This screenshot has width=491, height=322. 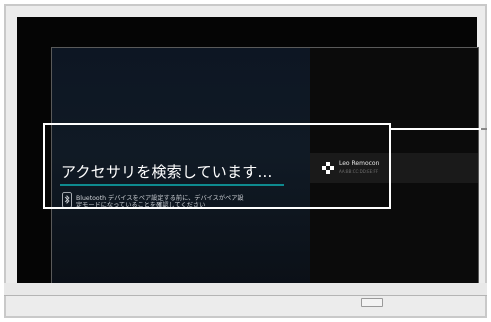 What do you see at coordinates (245, 295) in the screenshot?
I see `tv-bottom-edge` at bounding box center [245, 295].